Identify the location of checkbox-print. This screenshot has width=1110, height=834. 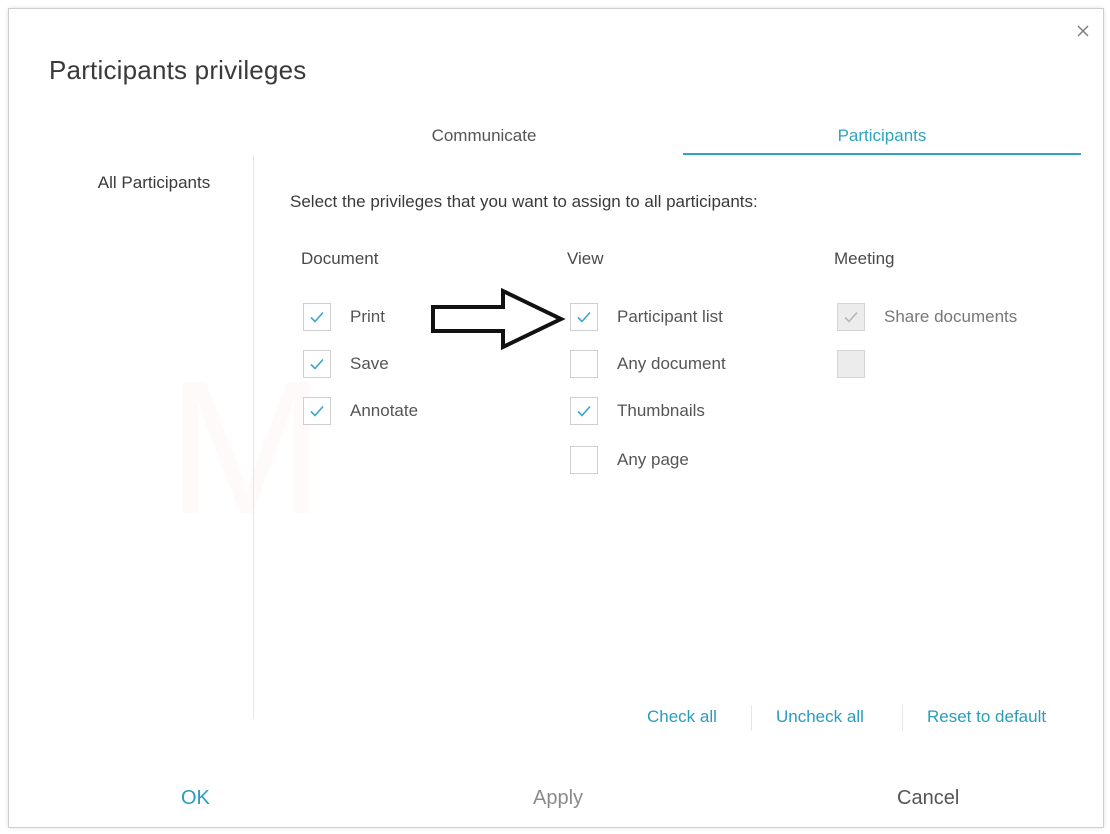
(317, 317).